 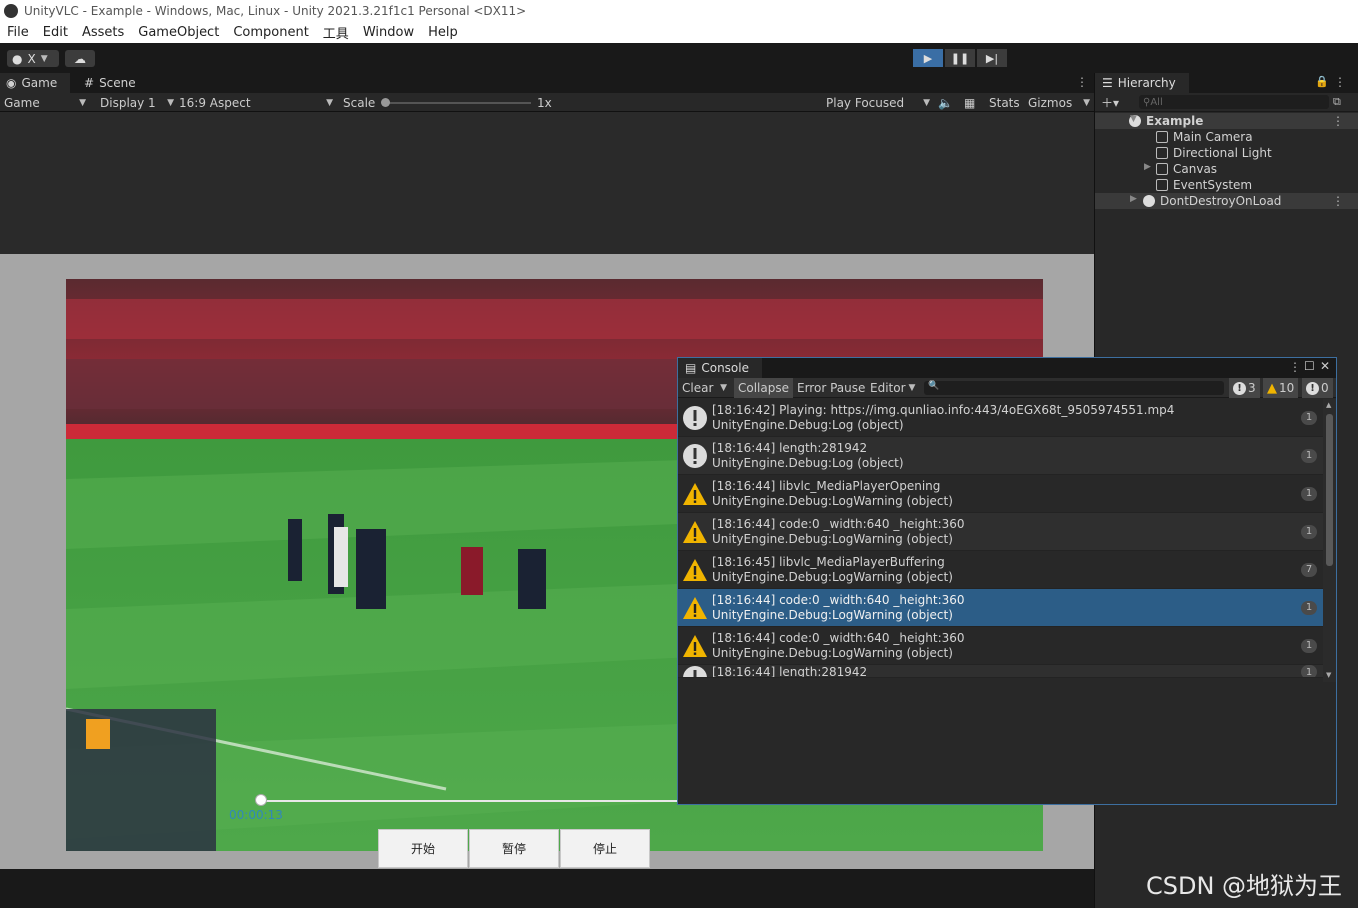 I want to click on clear-dropdown: Clear ▼, so click(x=704, y=388).